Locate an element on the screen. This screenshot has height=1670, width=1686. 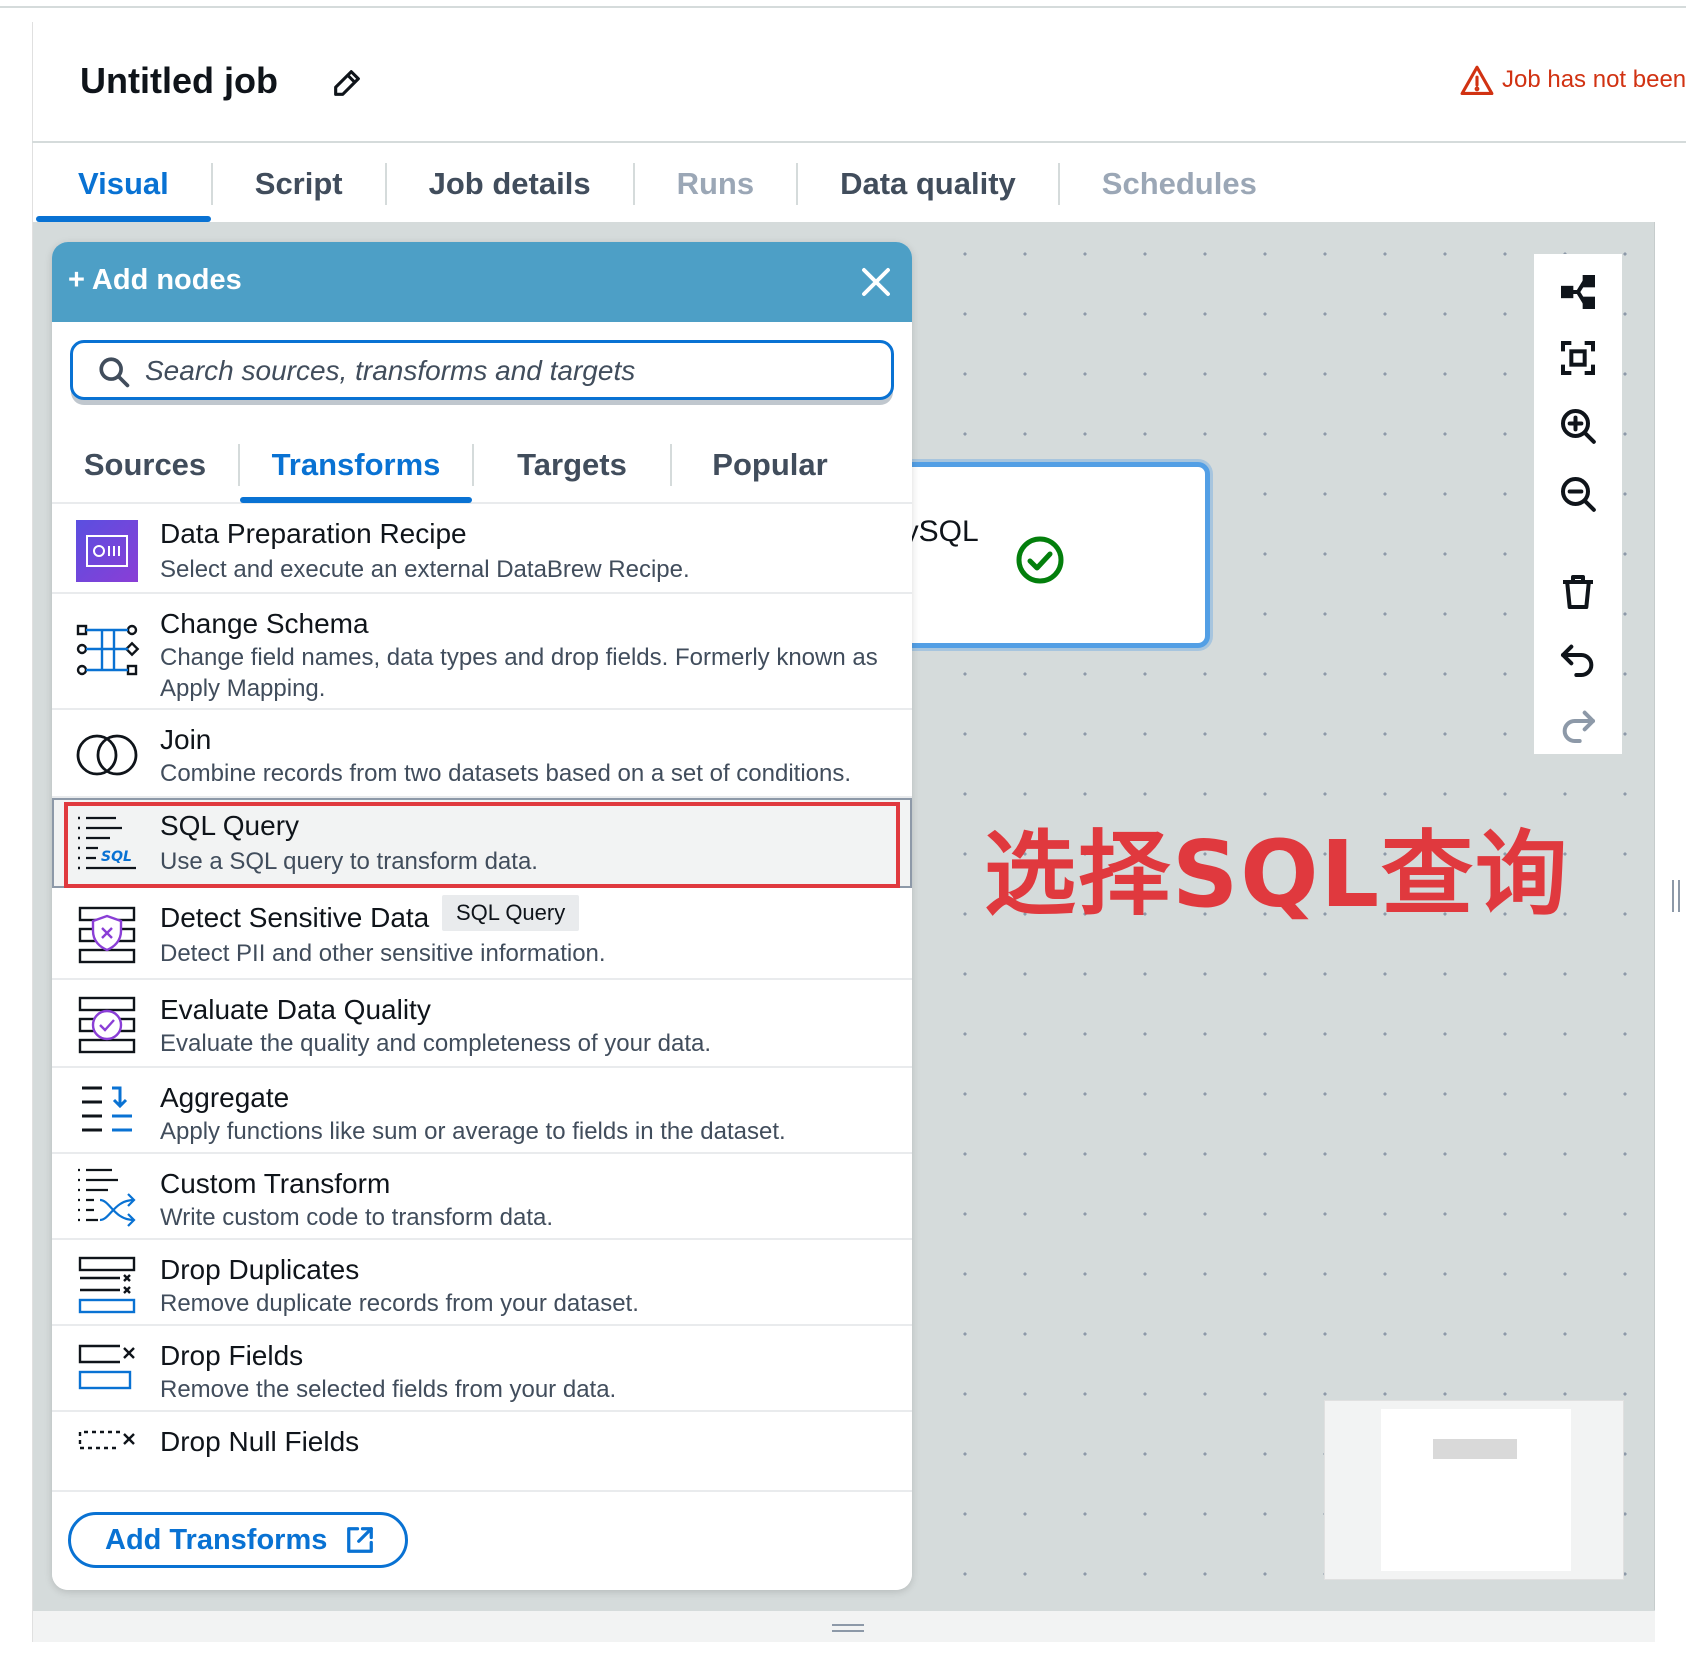
add-transforms-button: Add Transforms is located at coordinates (238, 1540).